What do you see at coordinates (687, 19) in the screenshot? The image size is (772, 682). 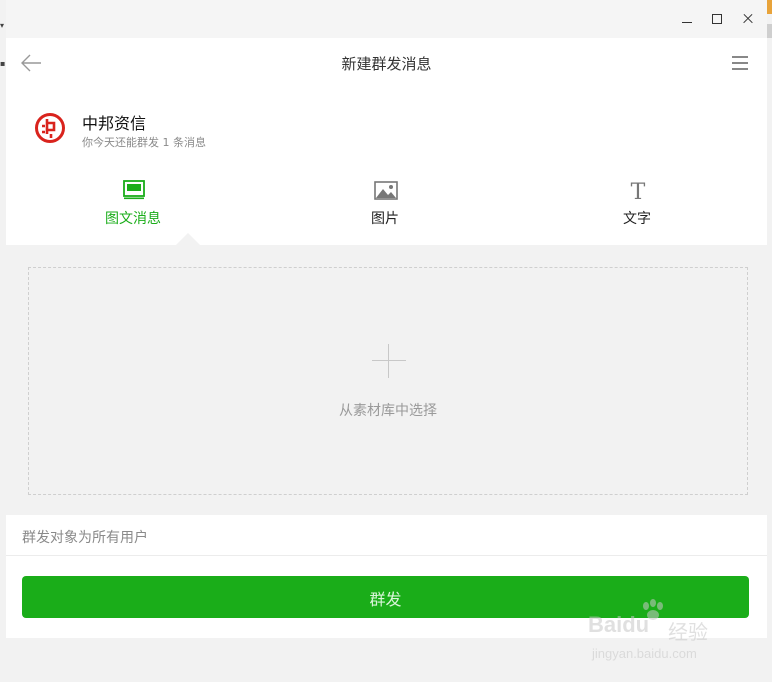 I see `minimize-button` at bounding box center [687, 19].